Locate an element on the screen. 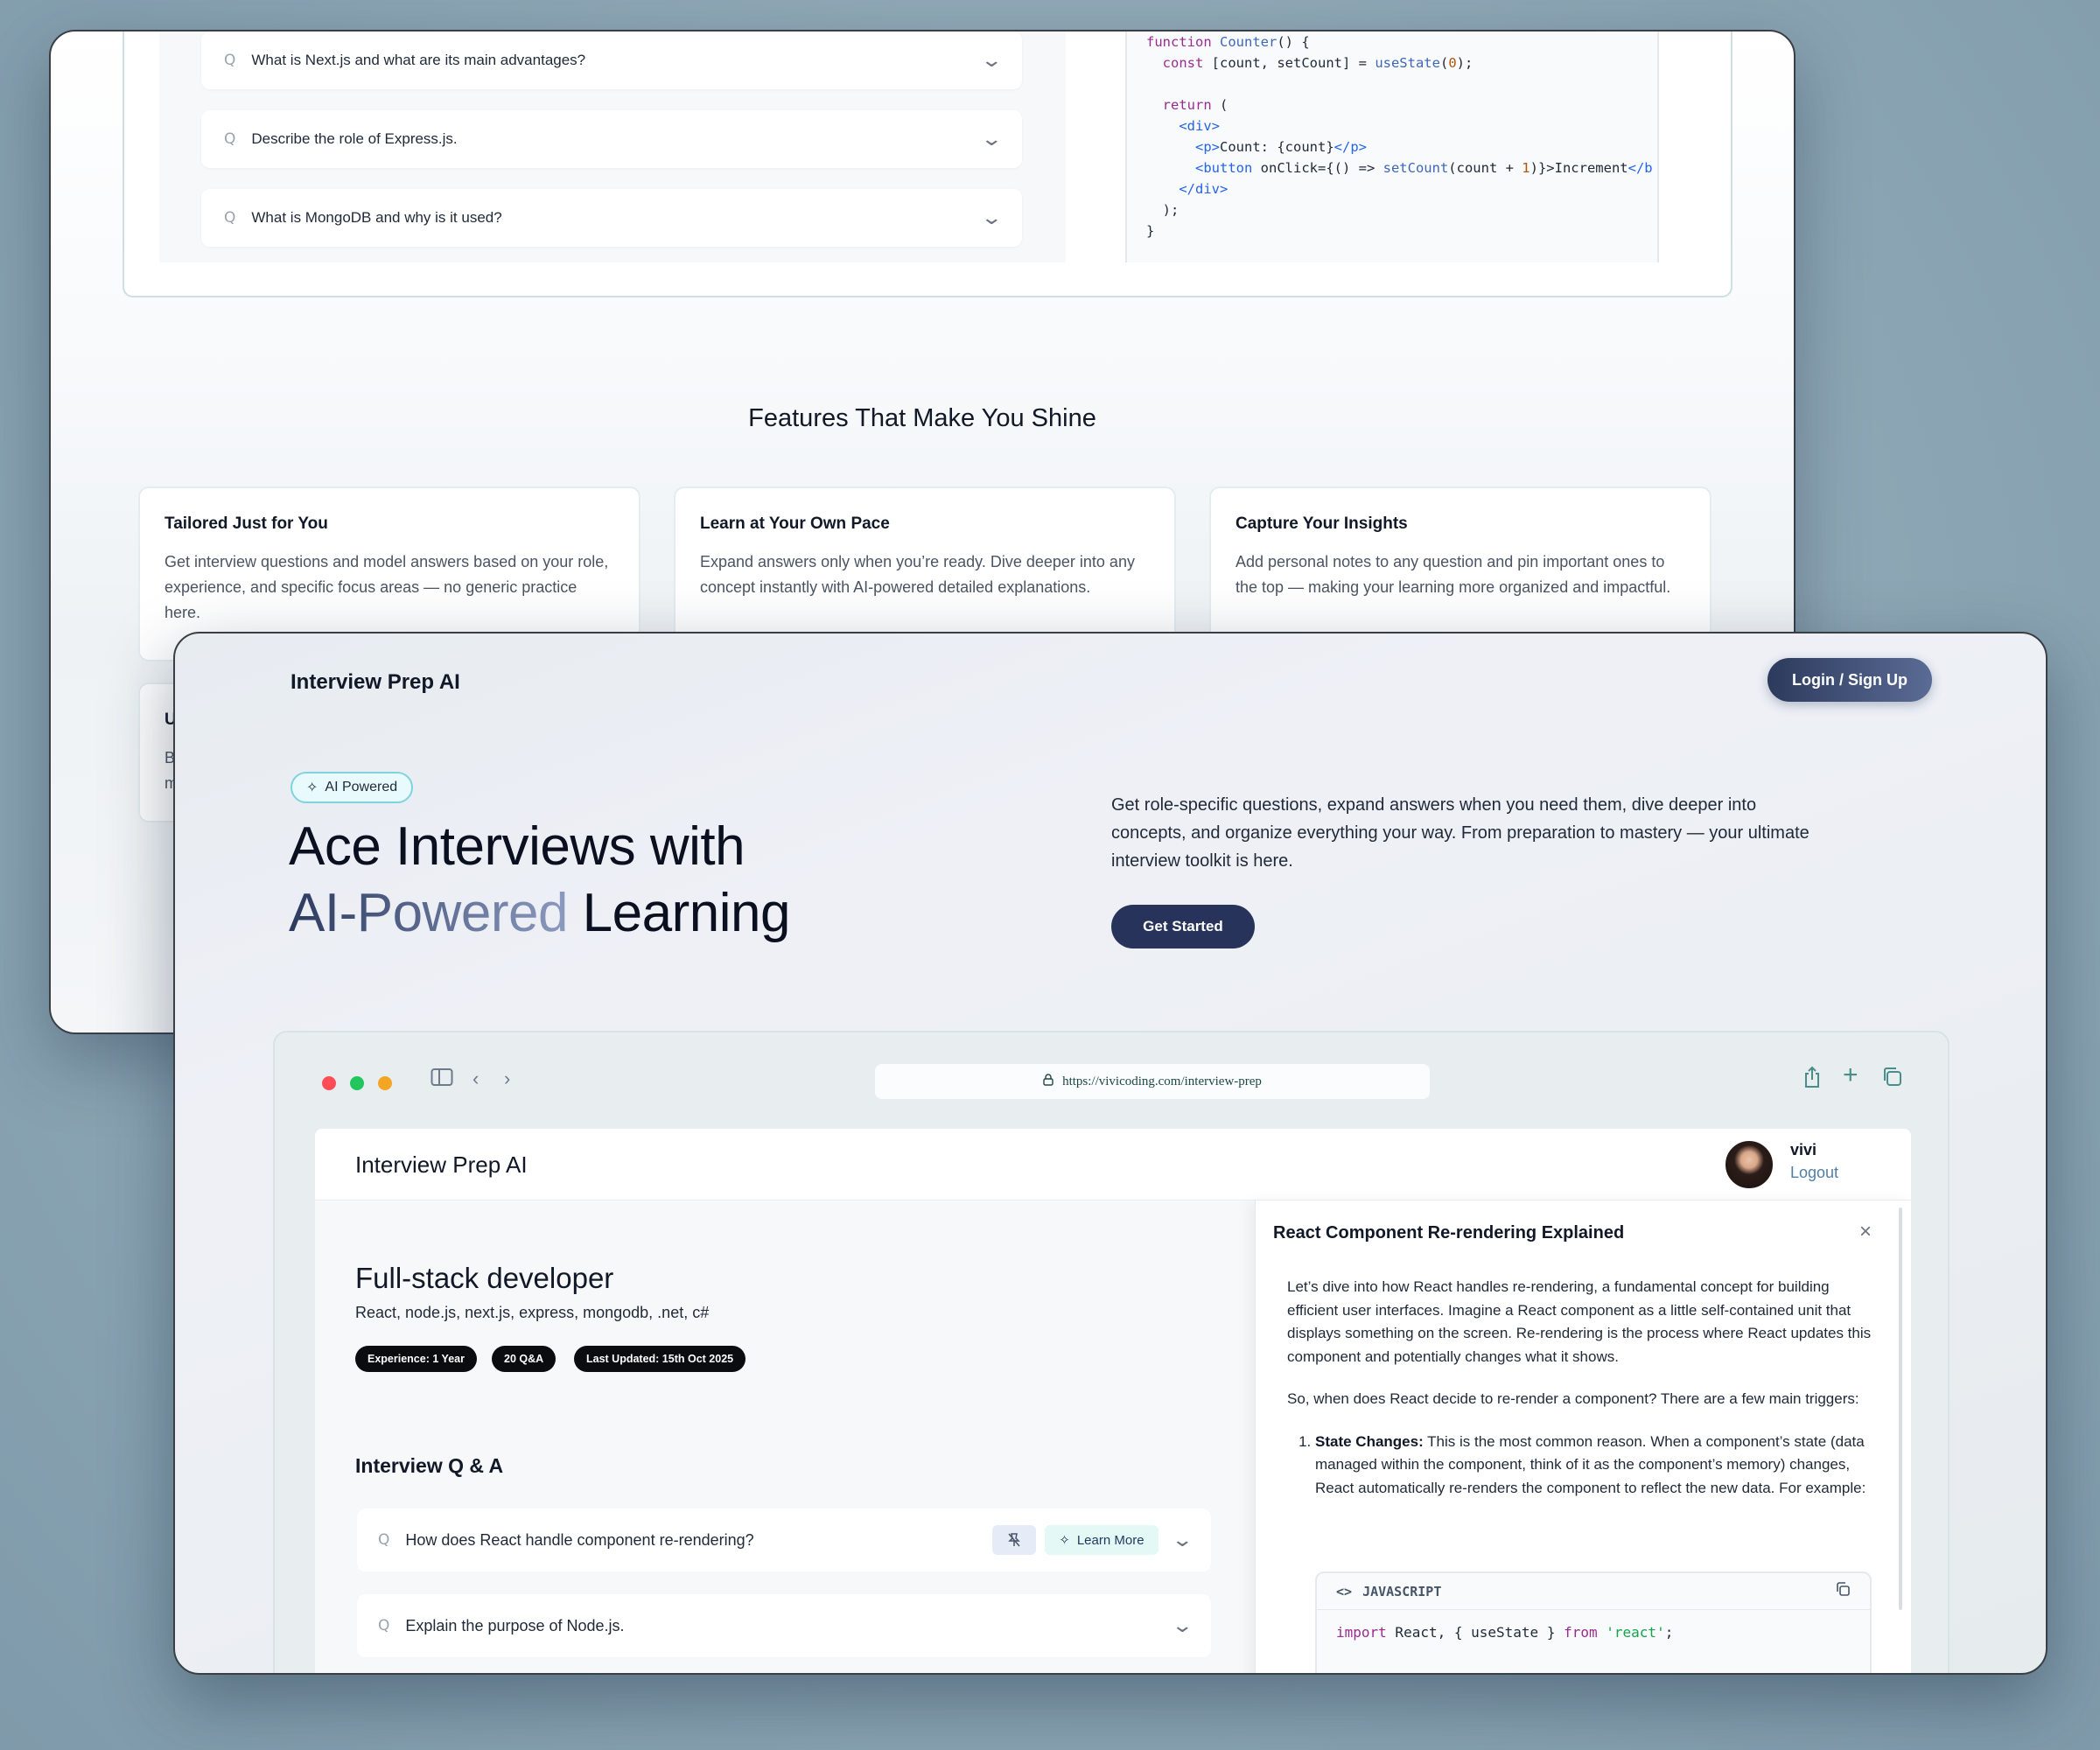  code-block-header: <> JAVASCRIPT is located at coordinates (1593, 1591).